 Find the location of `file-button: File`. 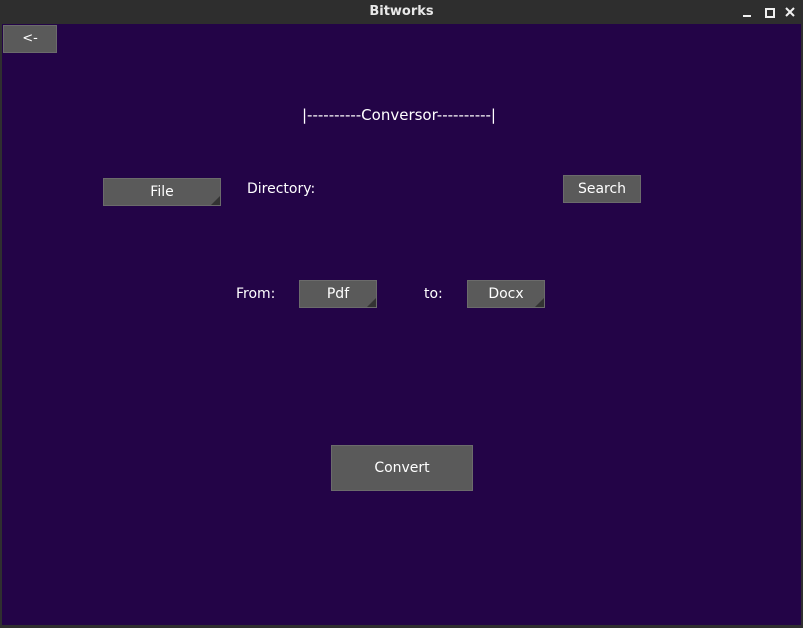

file-button: File is located at coordinates (162, 192).